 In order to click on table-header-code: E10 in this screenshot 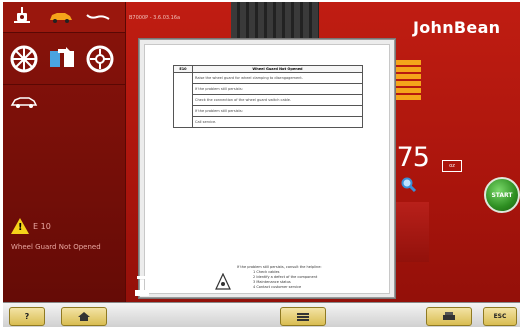, I will do `click(183, 69)`.